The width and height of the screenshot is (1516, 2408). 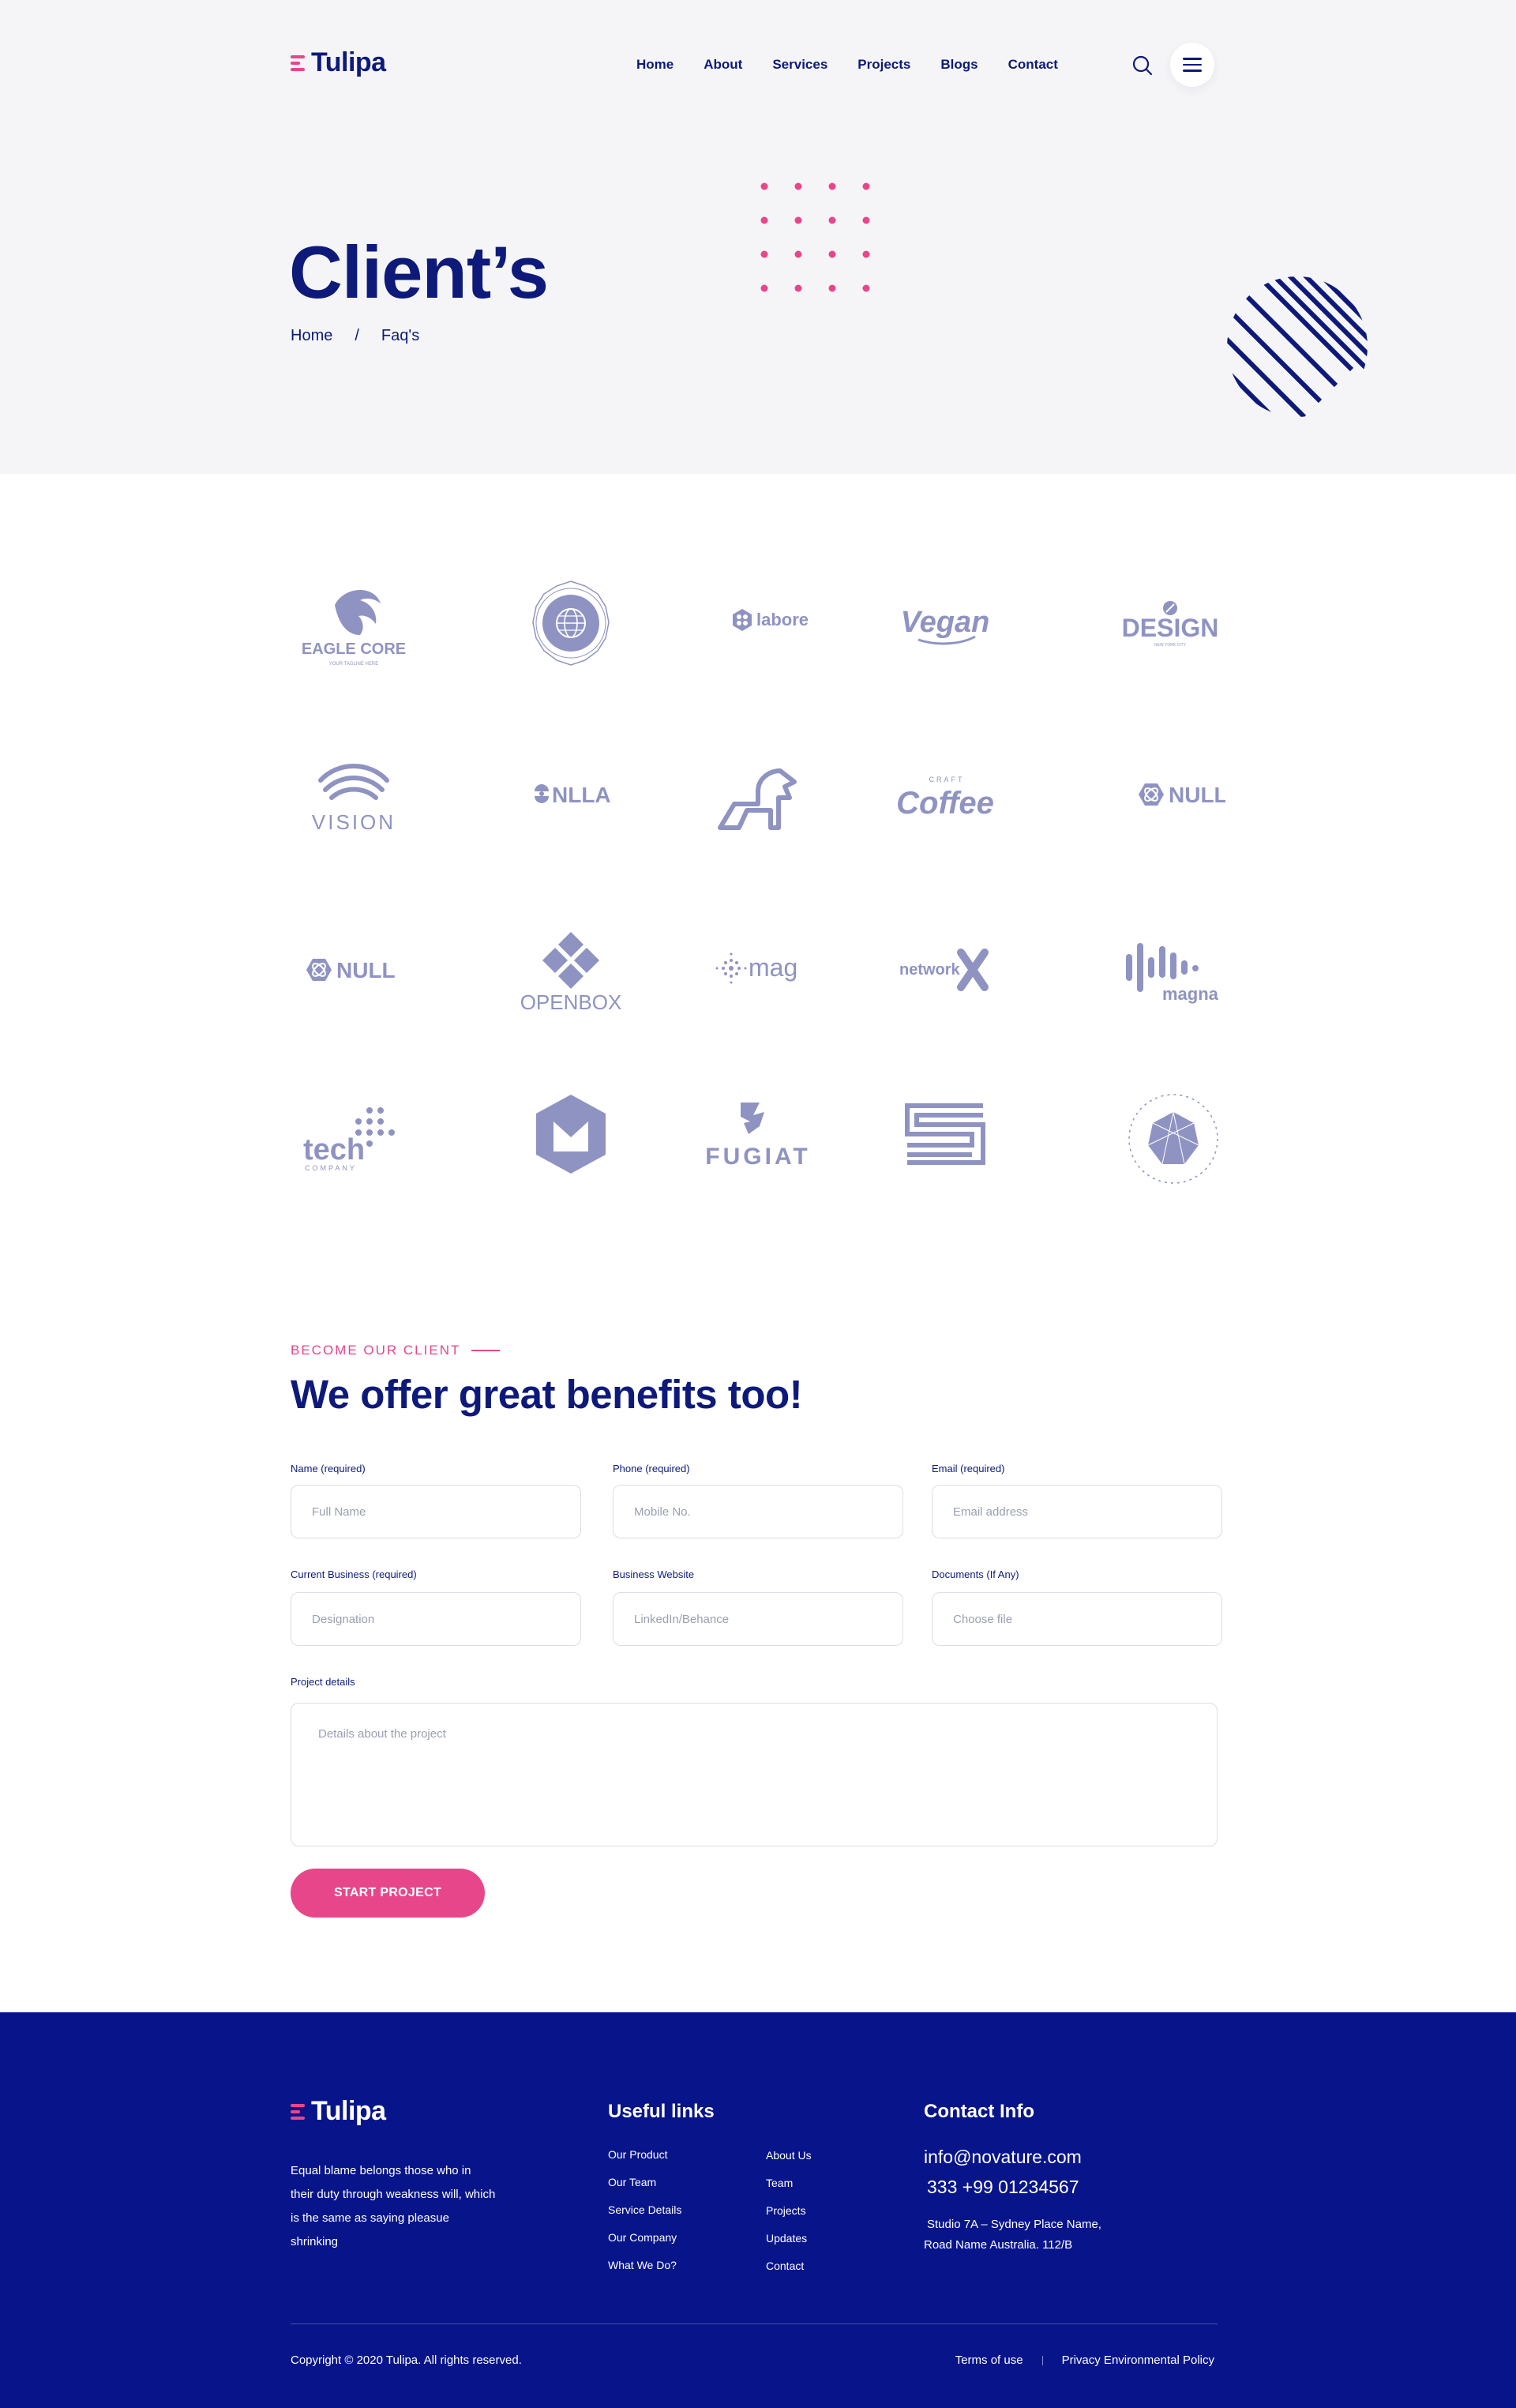 What do you see at coordinates (976, 1574) in the screenshot?
I see `documents-label: Documents (If Any)` at bounding box center [976, 1574].